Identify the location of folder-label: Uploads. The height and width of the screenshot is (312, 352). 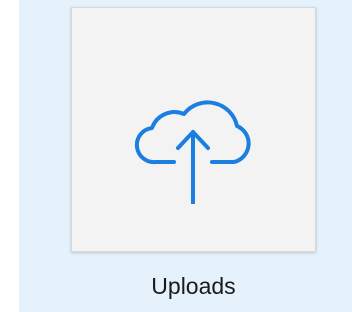
(193, 286).